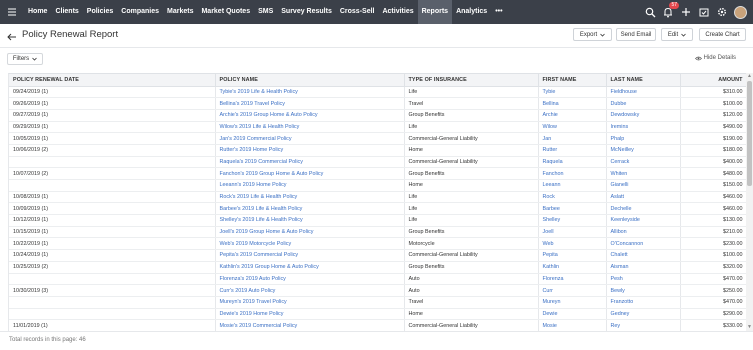 The image size is (753, 350). Describe the element at coordinates (572, 267) in the screenshot. I see `first-name-link: Kathlin` at that location.